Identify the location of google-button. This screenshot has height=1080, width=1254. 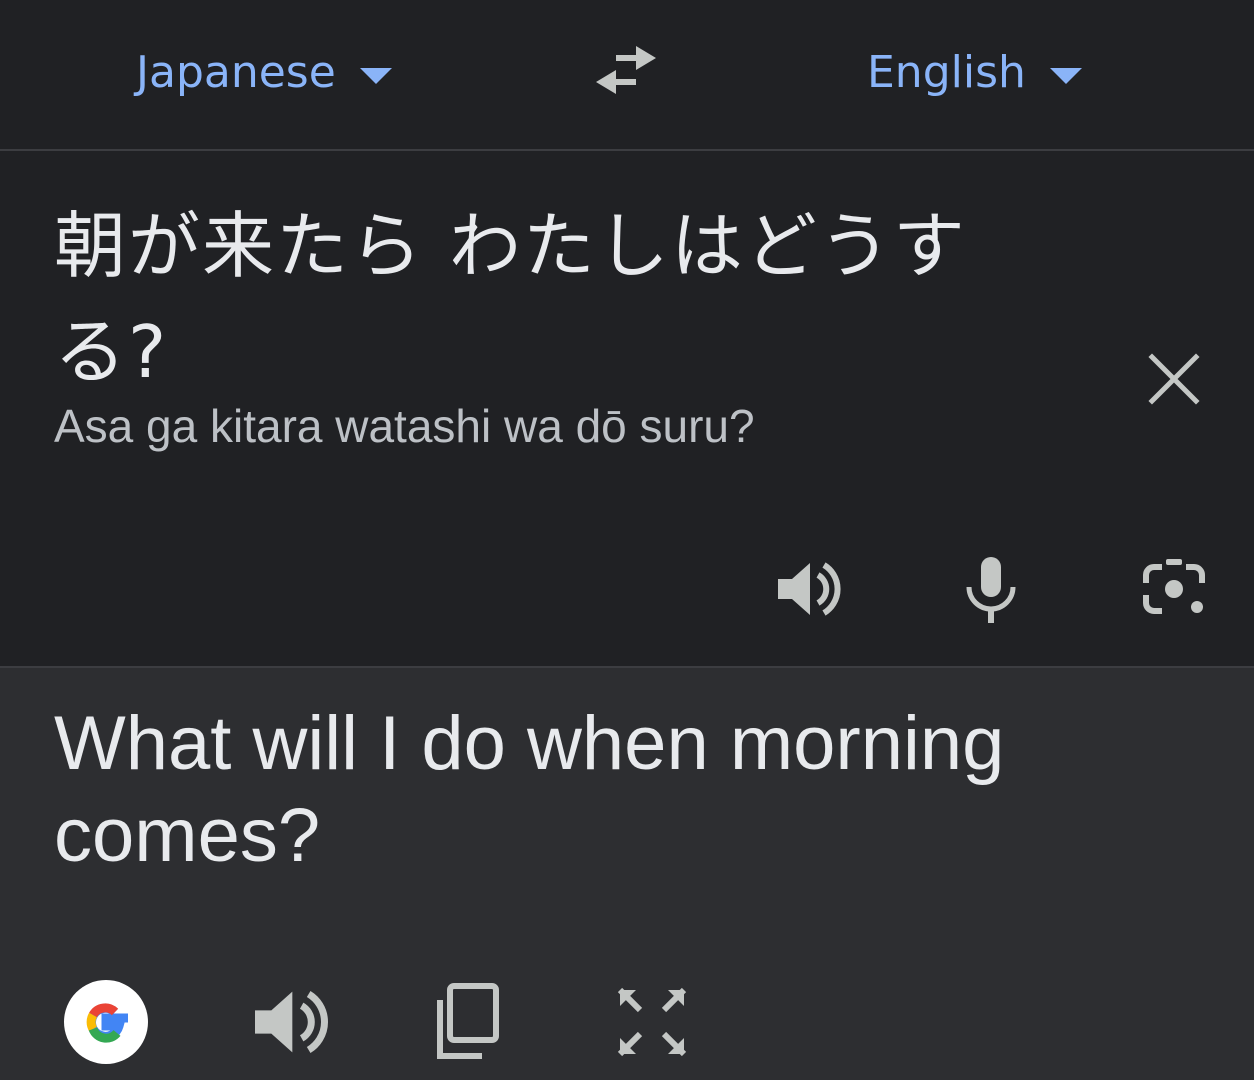
(106, 1022).